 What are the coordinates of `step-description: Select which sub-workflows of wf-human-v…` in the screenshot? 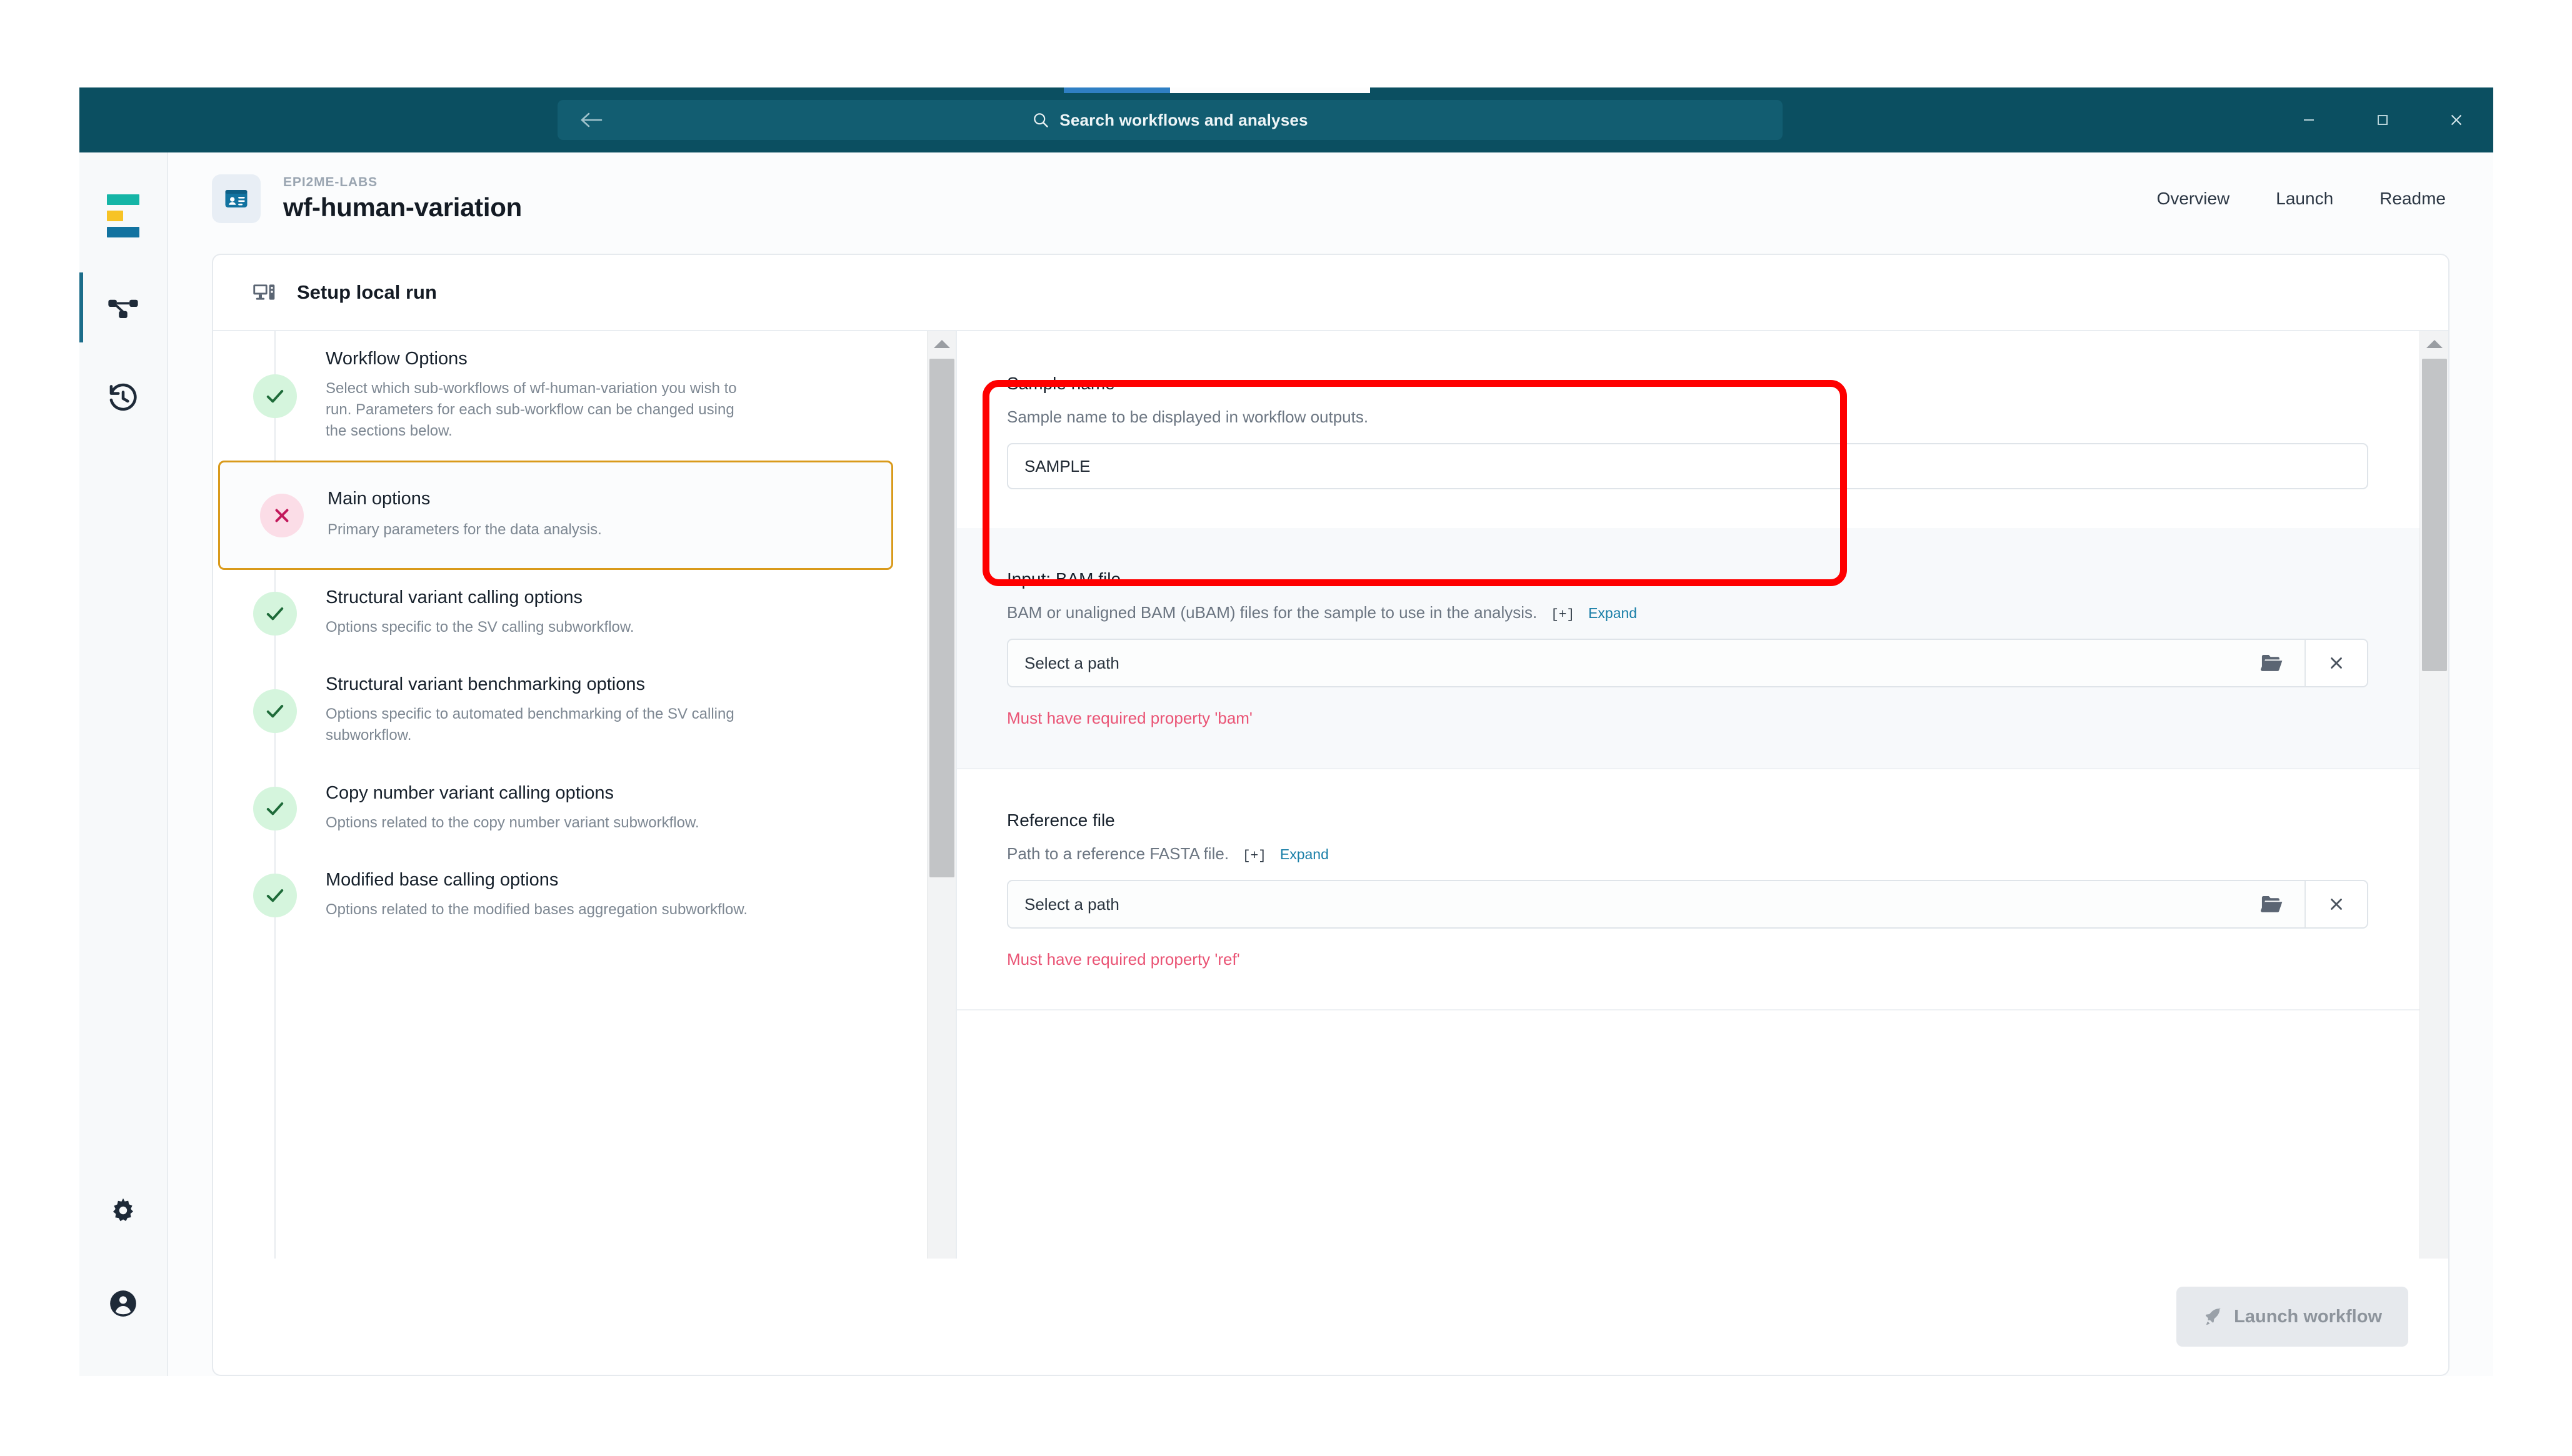 It's located at (531, 410).